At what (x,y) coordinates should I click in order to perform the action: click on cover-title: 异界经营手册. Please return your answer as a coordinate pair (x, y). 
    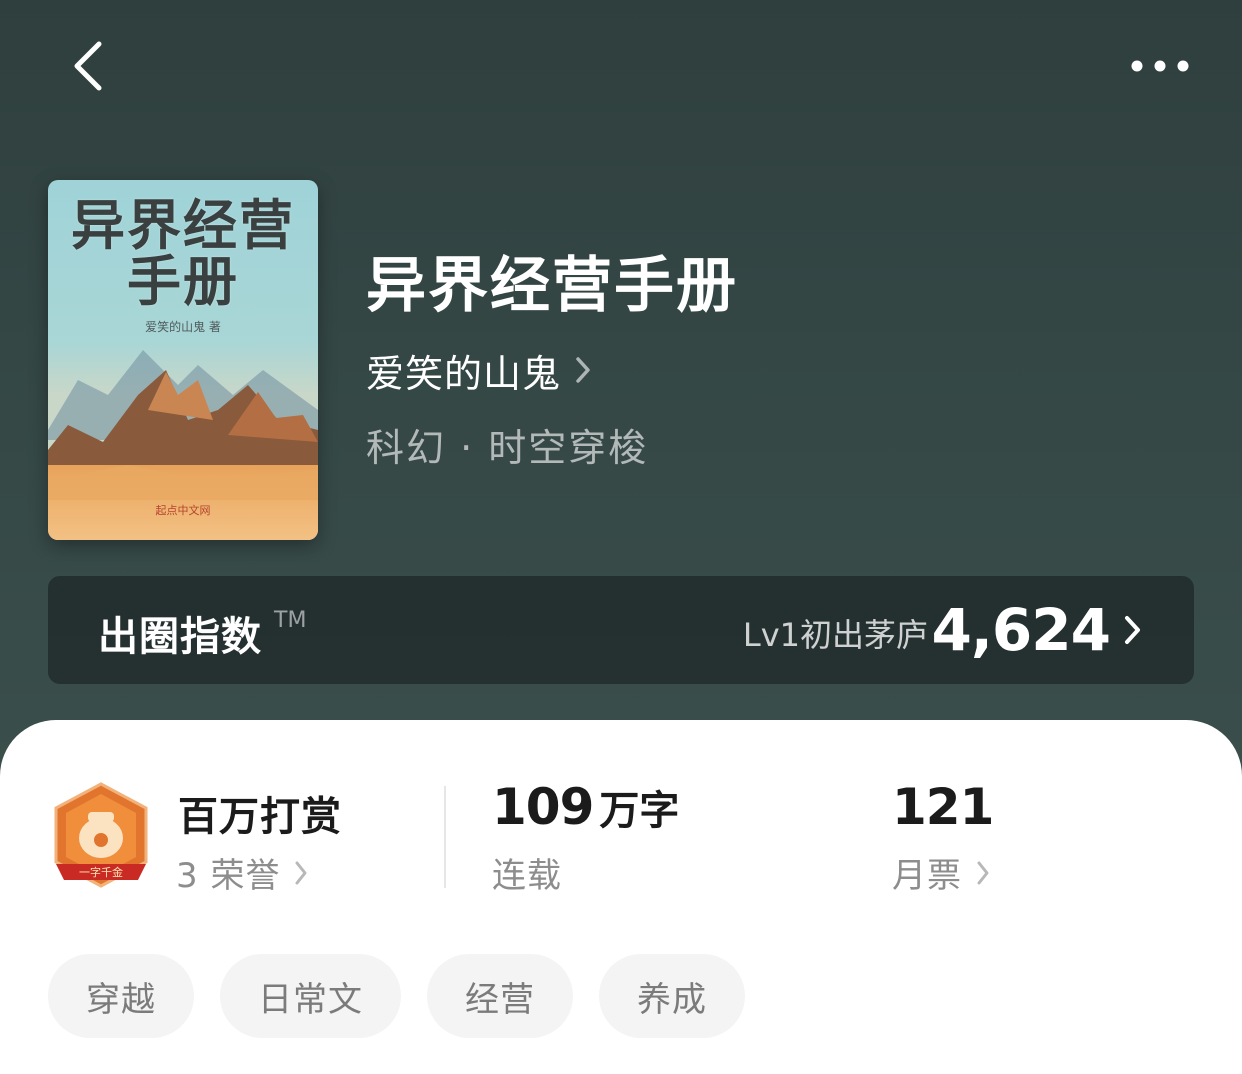
    Looking at the image, I should click on (183, 253).